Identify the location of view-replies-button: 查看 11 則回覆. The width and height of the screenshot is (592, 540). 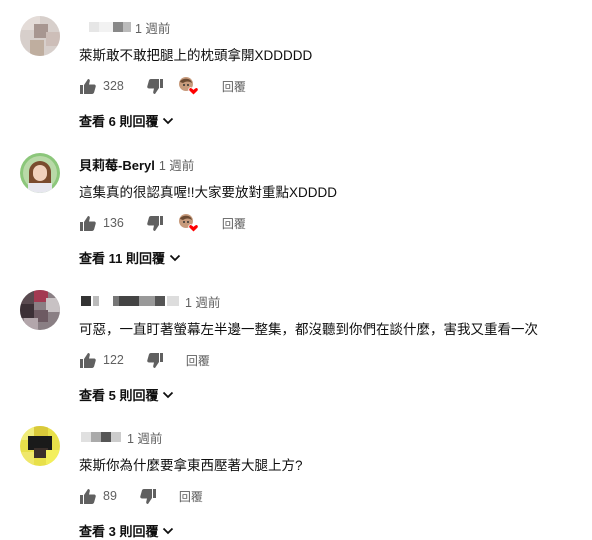
(130, 257).